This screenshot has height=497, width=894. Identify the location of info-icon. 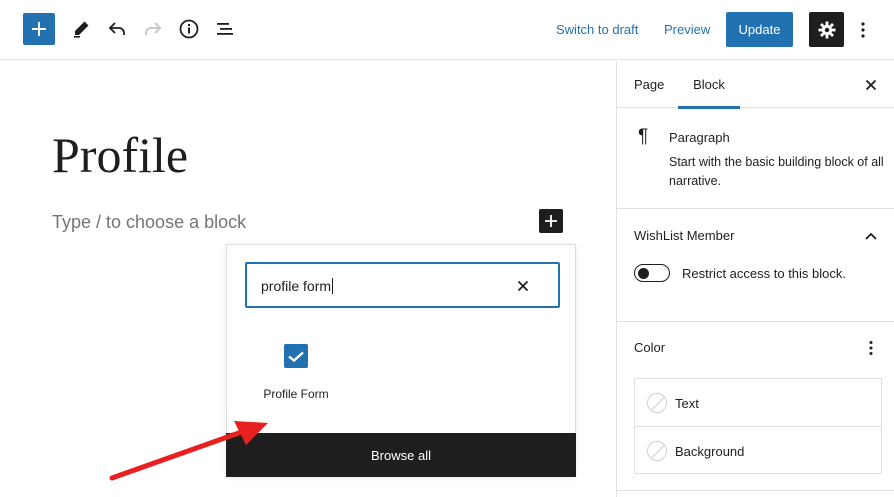
(189, 29).